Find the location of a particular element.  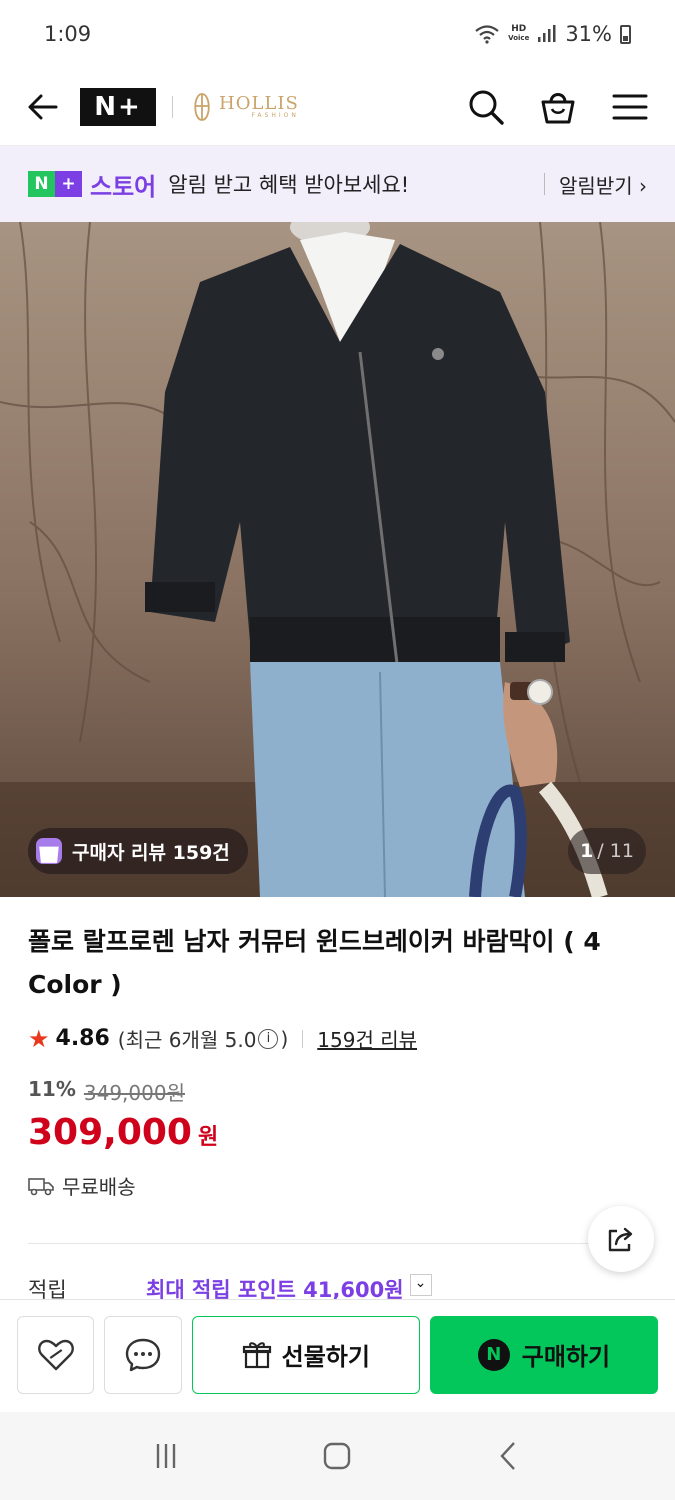

home-icon is located at coordinates (337, 1456).